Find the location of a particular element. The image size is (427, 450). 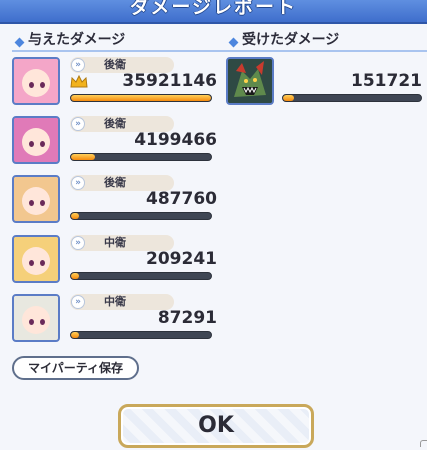

dealt-damage-value: 4199466 is located at coordinates (175, 140).